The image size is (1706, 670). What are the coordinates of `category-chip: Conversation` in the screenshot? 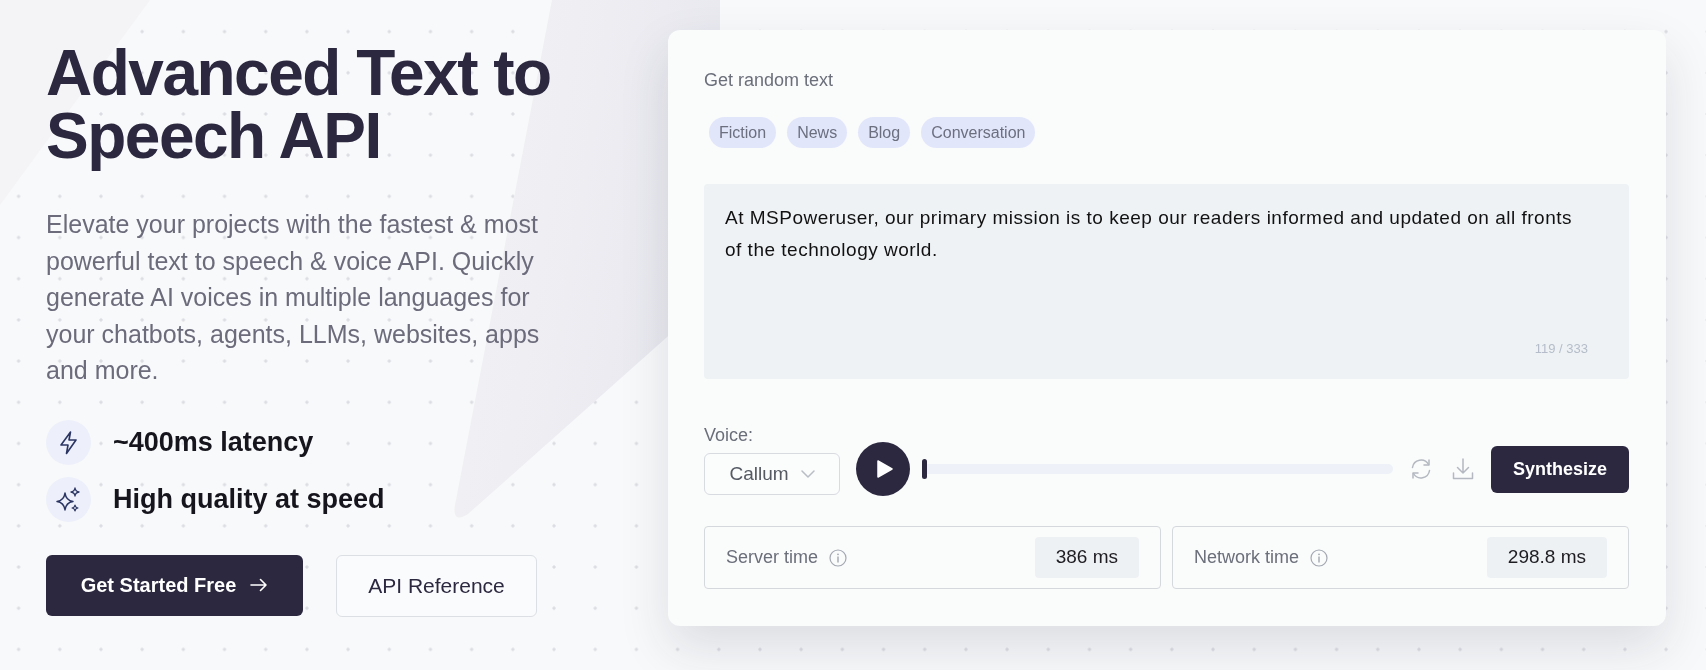 It's located at (978, 132).